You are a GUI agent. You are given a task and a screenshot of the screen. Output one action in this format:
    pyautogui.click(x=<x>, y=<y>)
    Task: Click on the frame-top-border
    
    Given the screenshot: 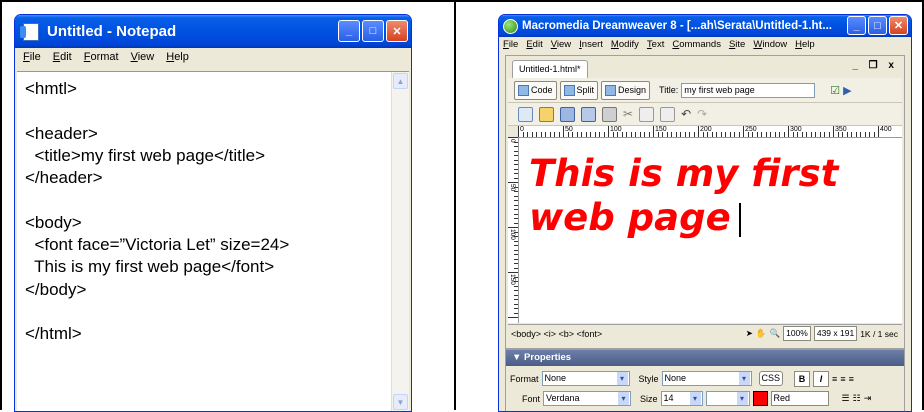 What is the action you would take?
    pyautogui.click(x=462, y=1)
    